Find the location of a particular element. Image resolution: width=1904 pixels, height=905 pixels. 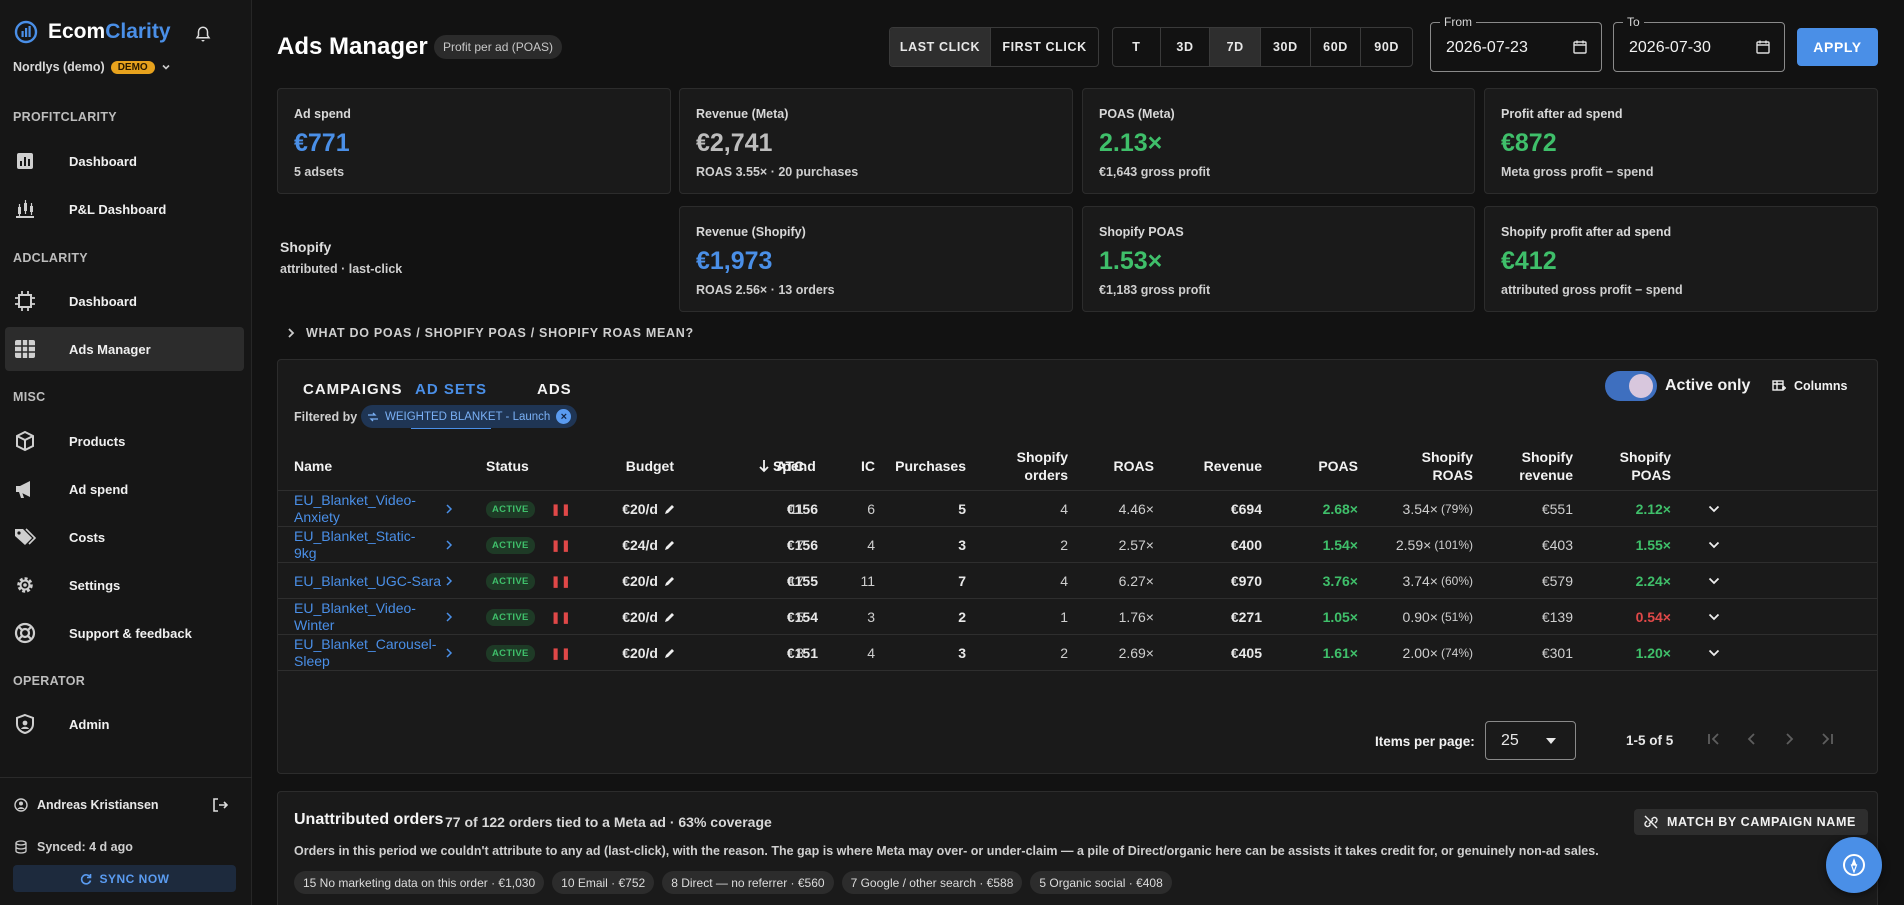

adset-name-link: EU_Blanket_UGC-Sara is located at coordinates (367, 581).